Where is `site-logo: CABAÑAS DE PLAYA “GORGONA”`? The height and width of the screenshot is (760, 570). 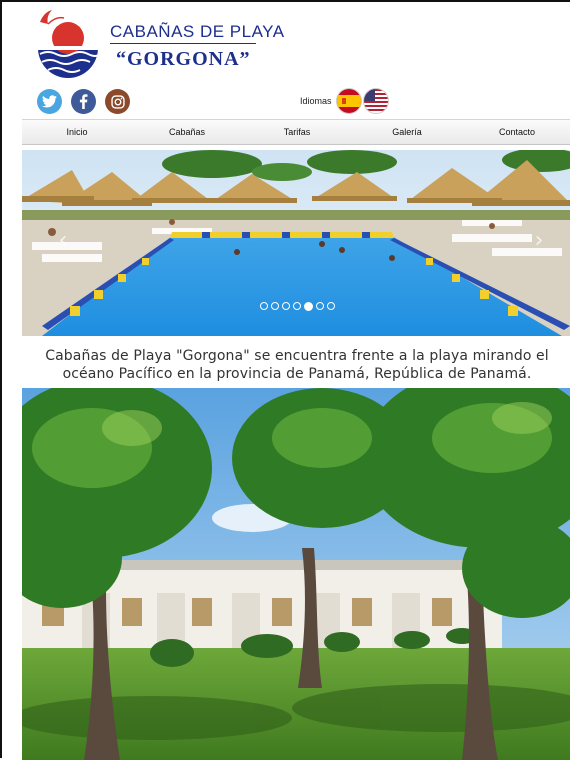
site-logo: CABAÑAS DE PLAYA “GORGONA” is located at coordinates (159, 44).